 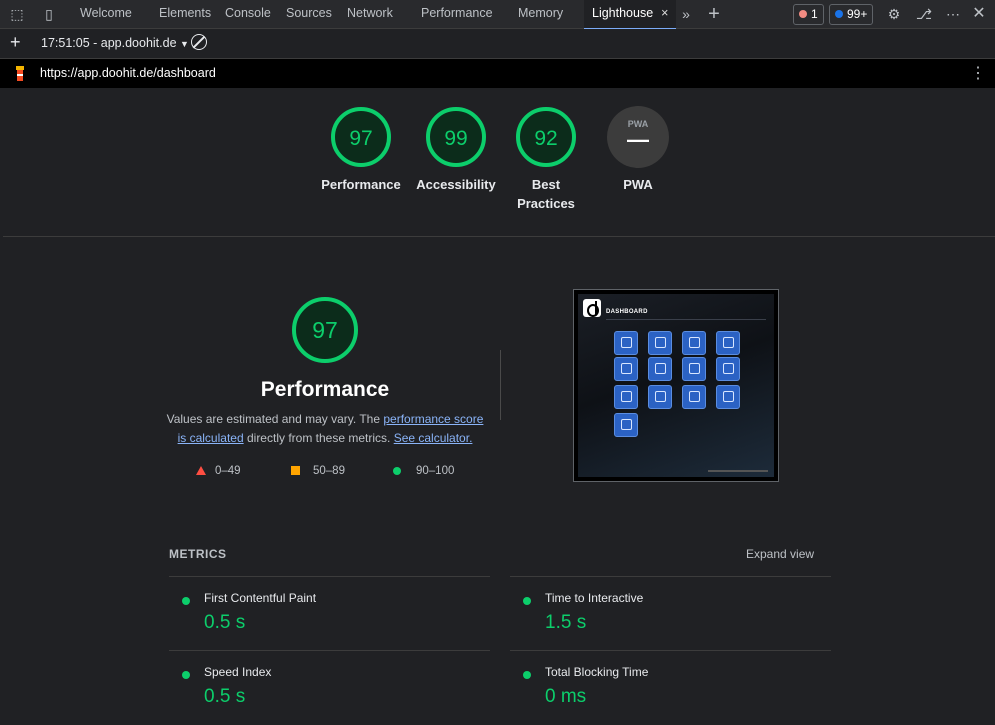 What do you see at coordinates (260, 598) in the screenshot?
I see `metric-label: First Contentful Paint` at bounding box center [260, 598].